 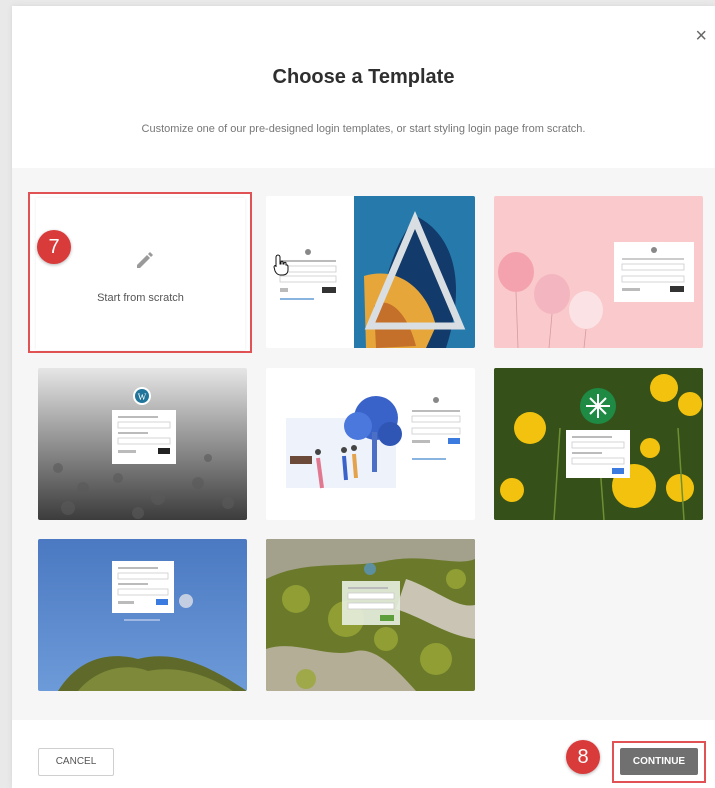 I want to click on scratch-label: Start from scratch, so click(x=140, y=298).